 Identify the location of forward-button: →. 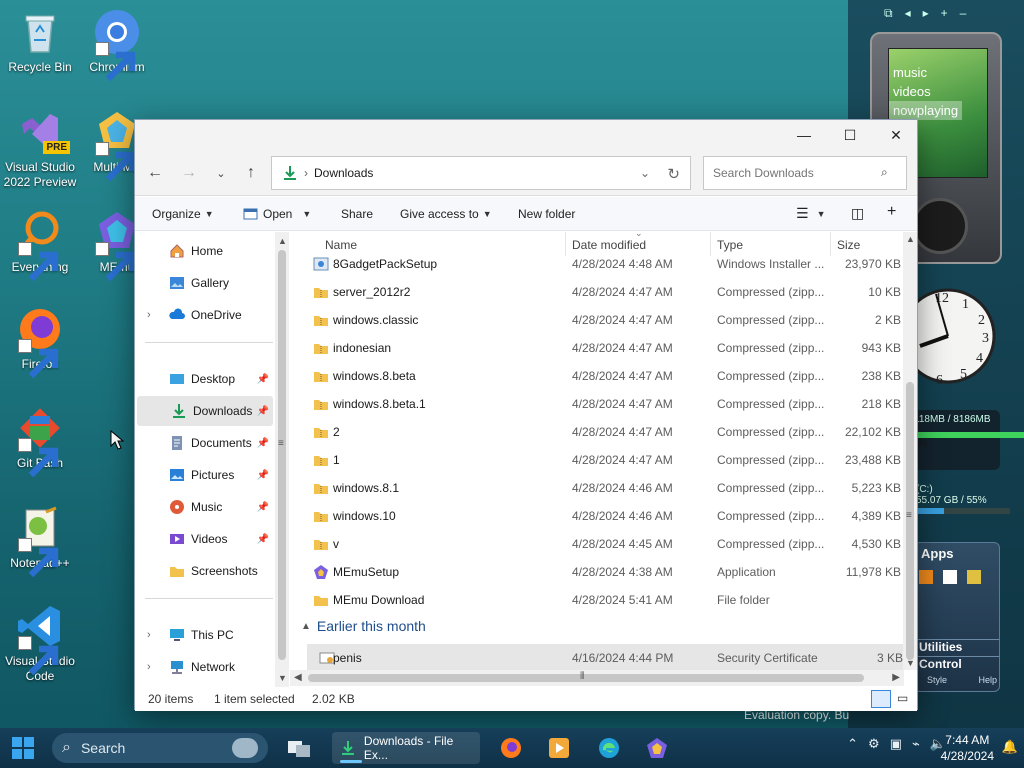
(189, 173).